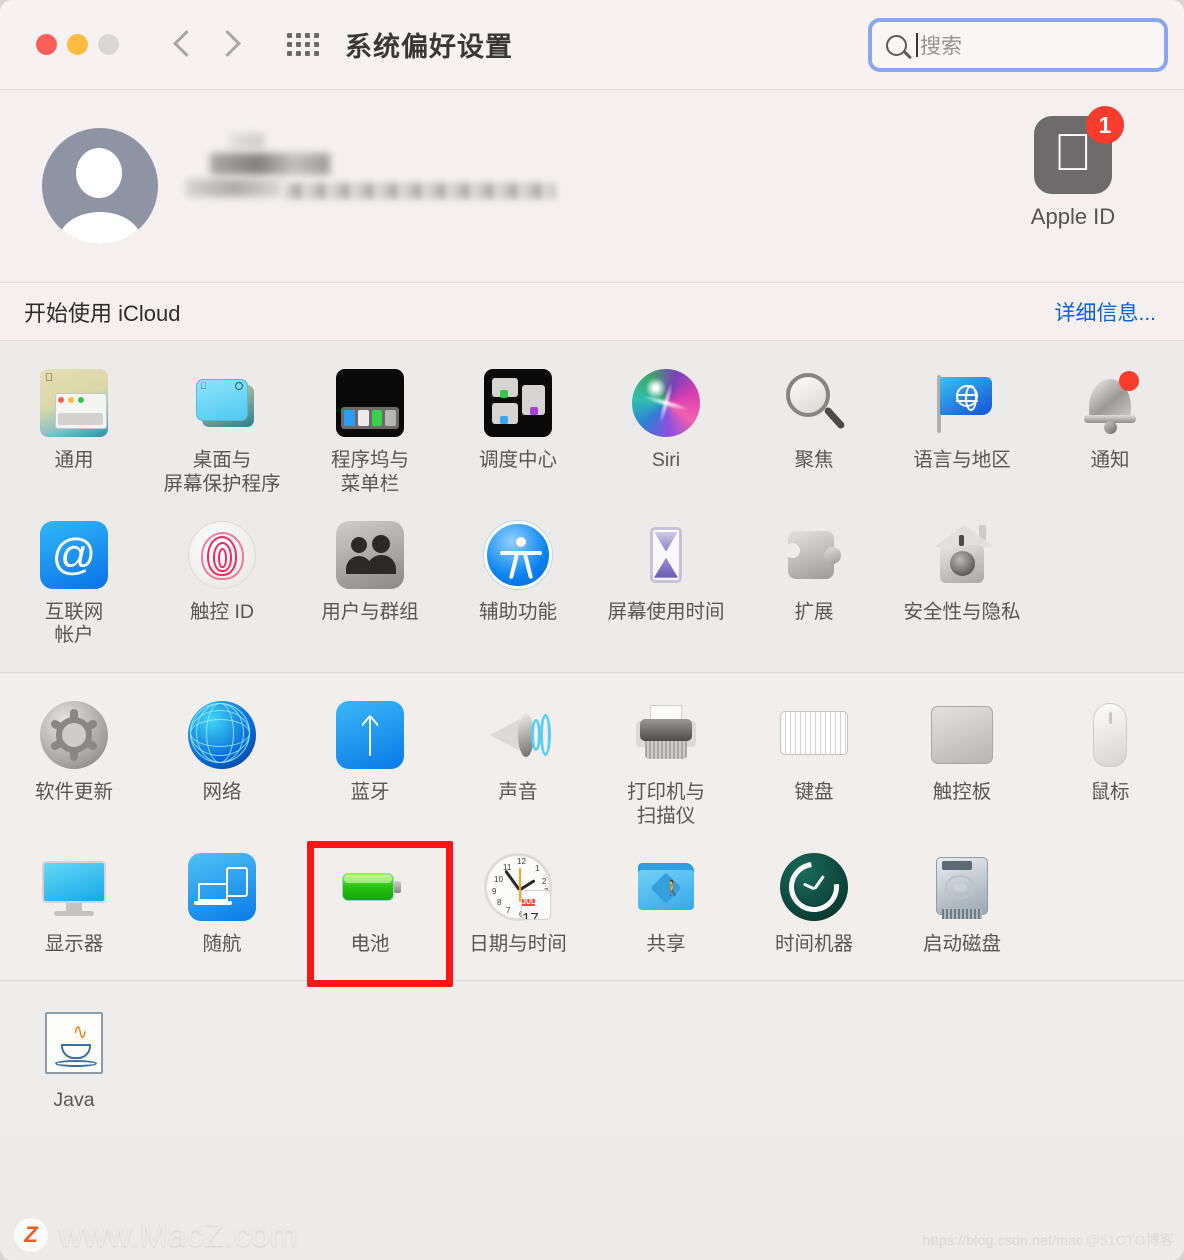 Image resolution: width=1184 pixels, height=1260 pixels. I want to click on siri-icon, so click(666, 403).